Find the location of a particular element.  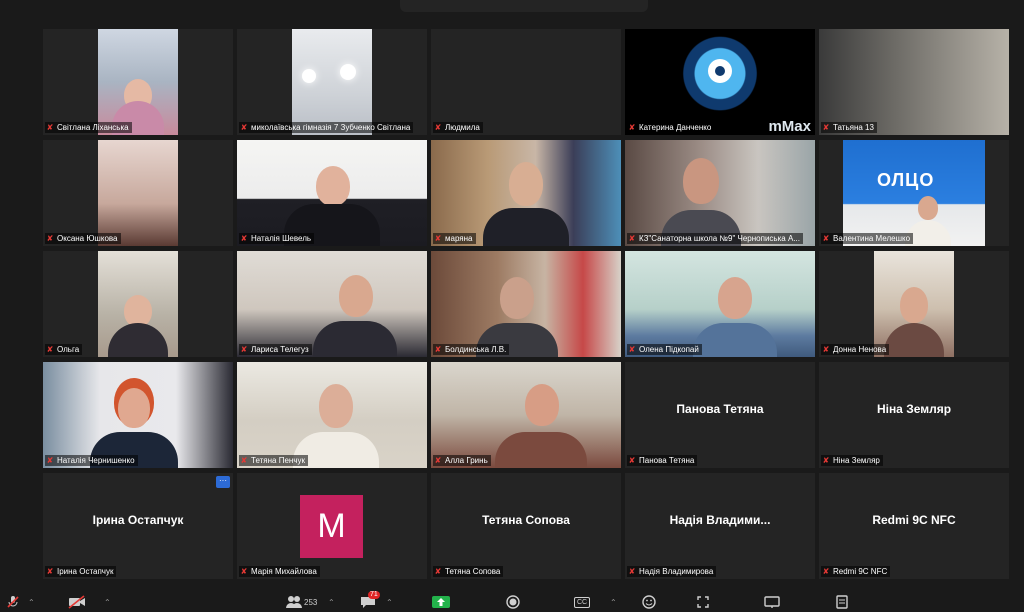

chat-options-chevron-icon: ⌃ is located at coordinates (389, 602).